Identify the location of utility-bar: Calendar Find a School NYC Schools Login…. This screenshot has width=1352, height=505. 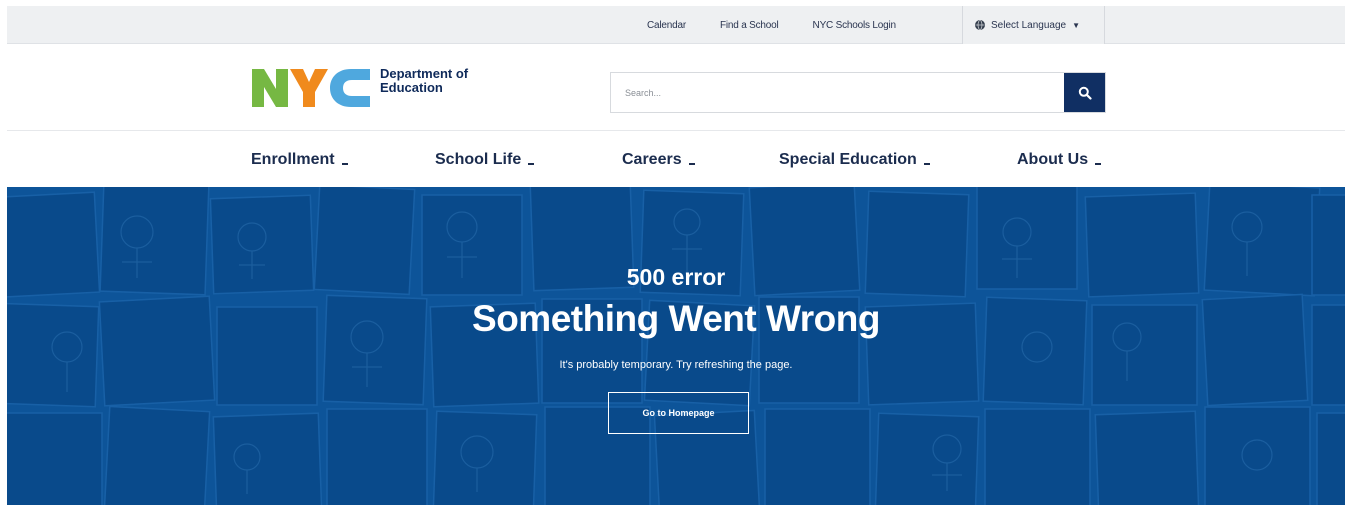
(676, 25).